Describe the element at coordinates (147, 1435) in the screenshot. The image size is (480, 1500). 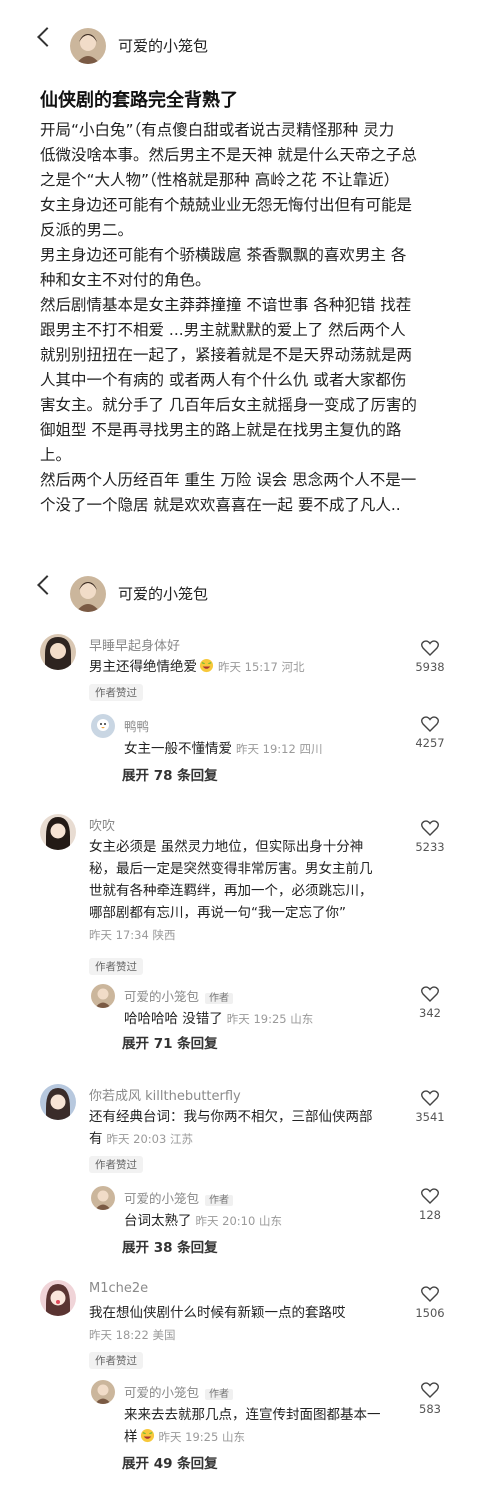
I see `laugh-cry-emoji-icon` at that location.